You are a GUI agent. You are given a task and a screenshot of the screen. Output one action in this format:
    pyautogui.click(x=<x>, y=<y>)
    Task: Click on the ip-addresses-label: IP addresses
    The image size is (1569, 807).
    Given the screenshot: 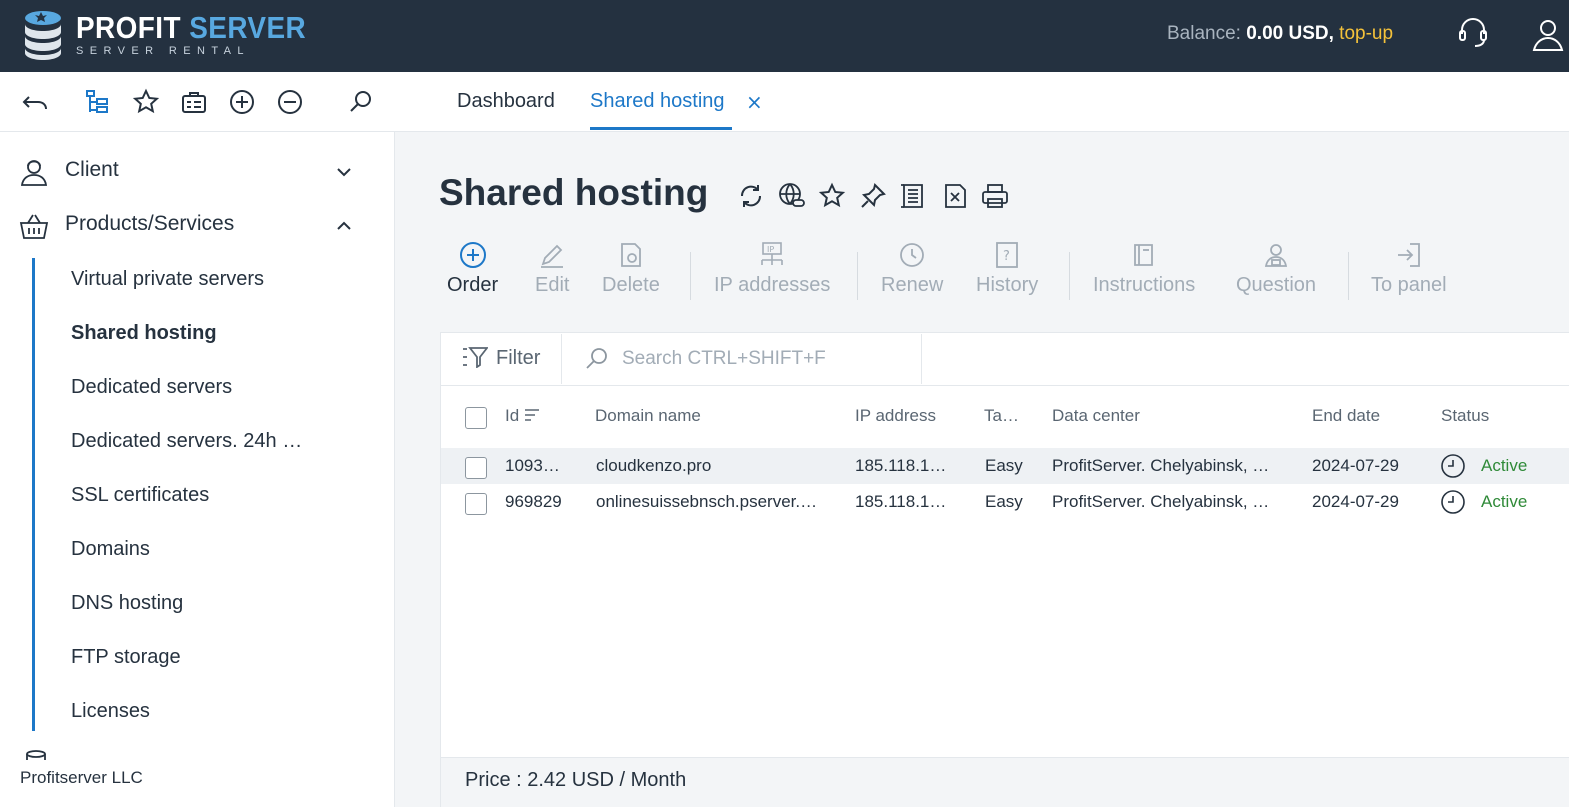 What is the action you would take?
    pyautogui.click(x=772, y=285)
    